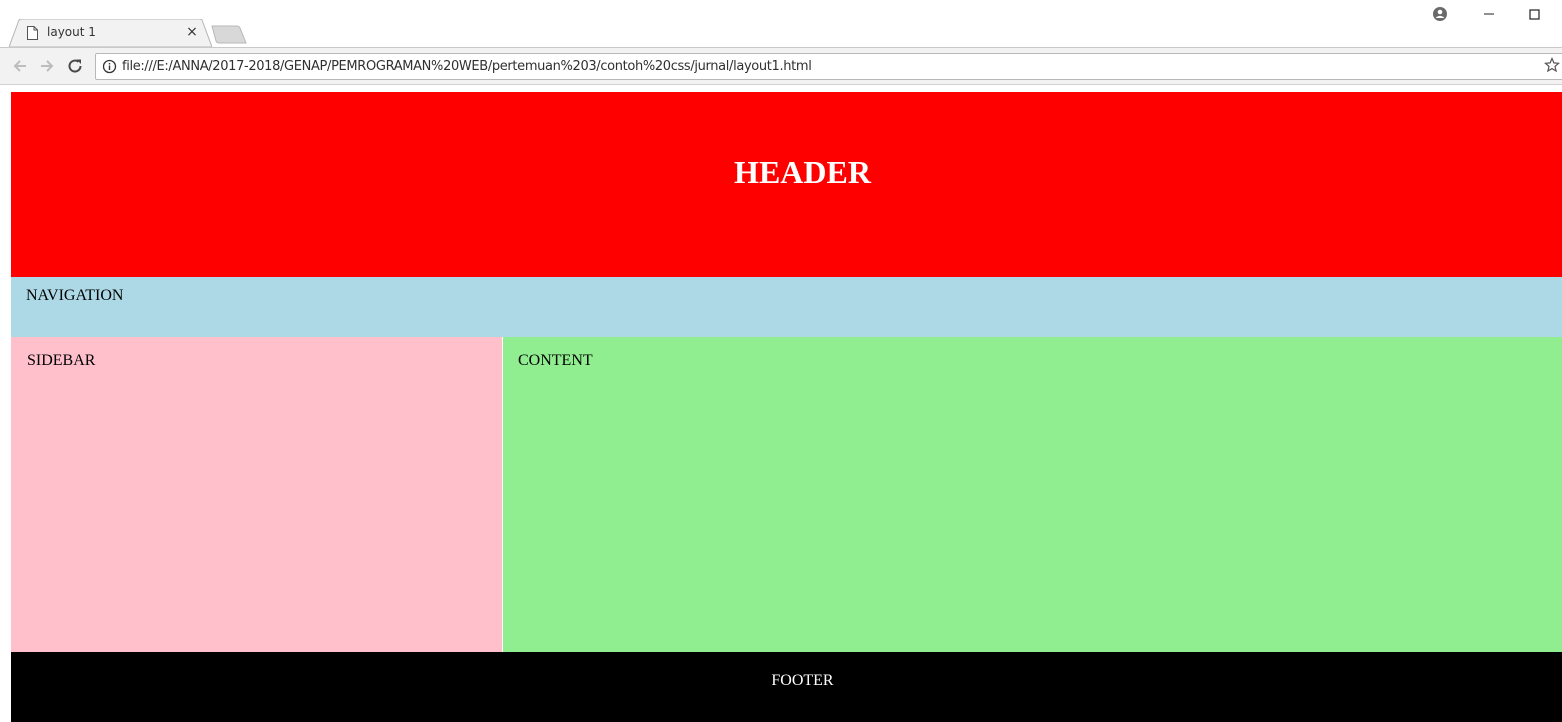 This screenshot has height=722, width=1562. Describe the element at coordinates (20, 66) in the screenshot. I see `back-arrow-icon` at that location.